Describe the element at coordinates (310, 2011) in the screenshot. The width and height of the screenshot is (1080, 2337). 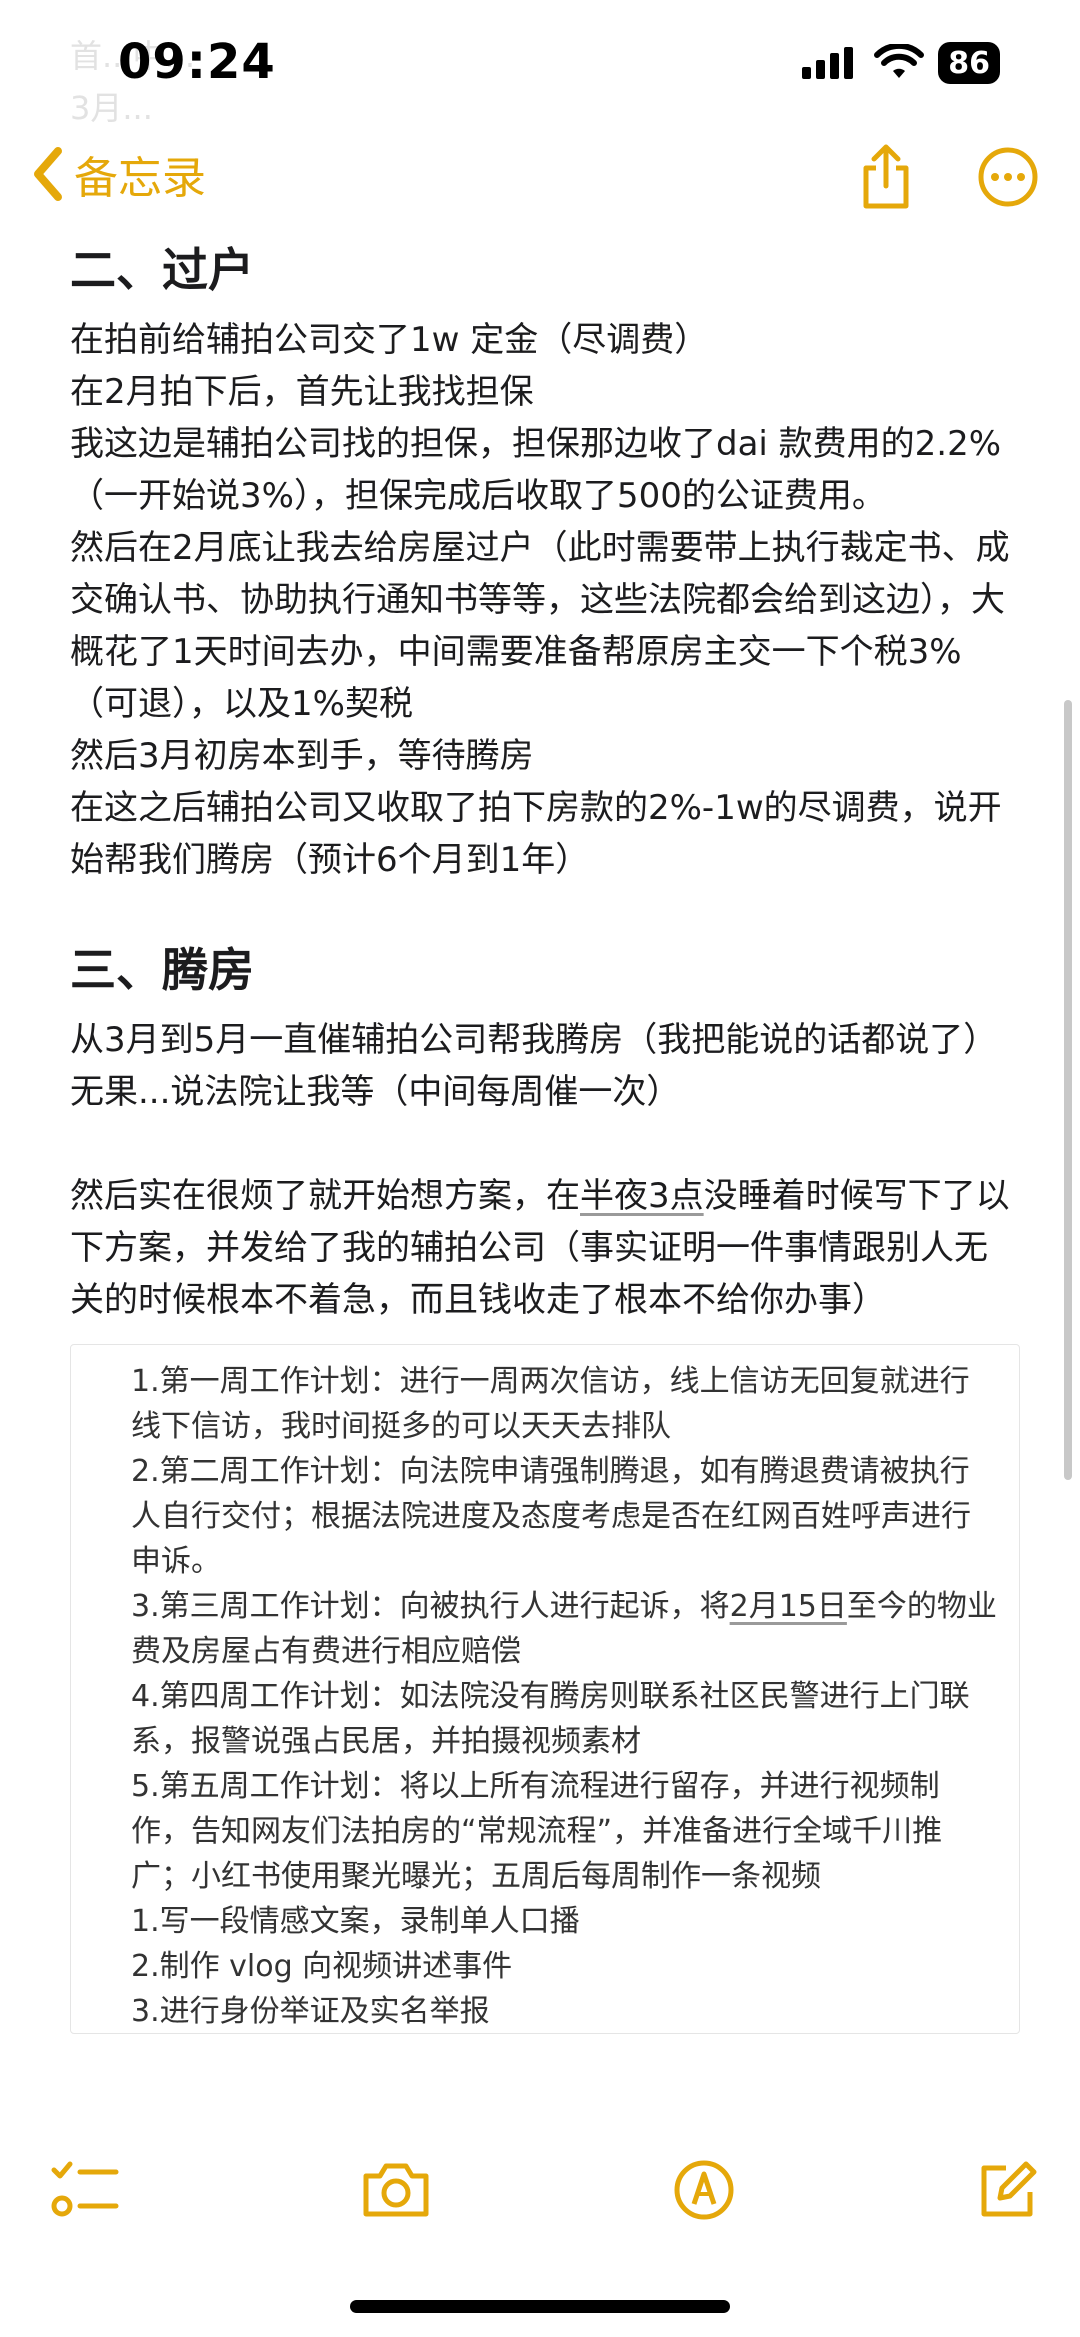
I see `plan-line: 3.进行身份举证及实名举报` at that location.